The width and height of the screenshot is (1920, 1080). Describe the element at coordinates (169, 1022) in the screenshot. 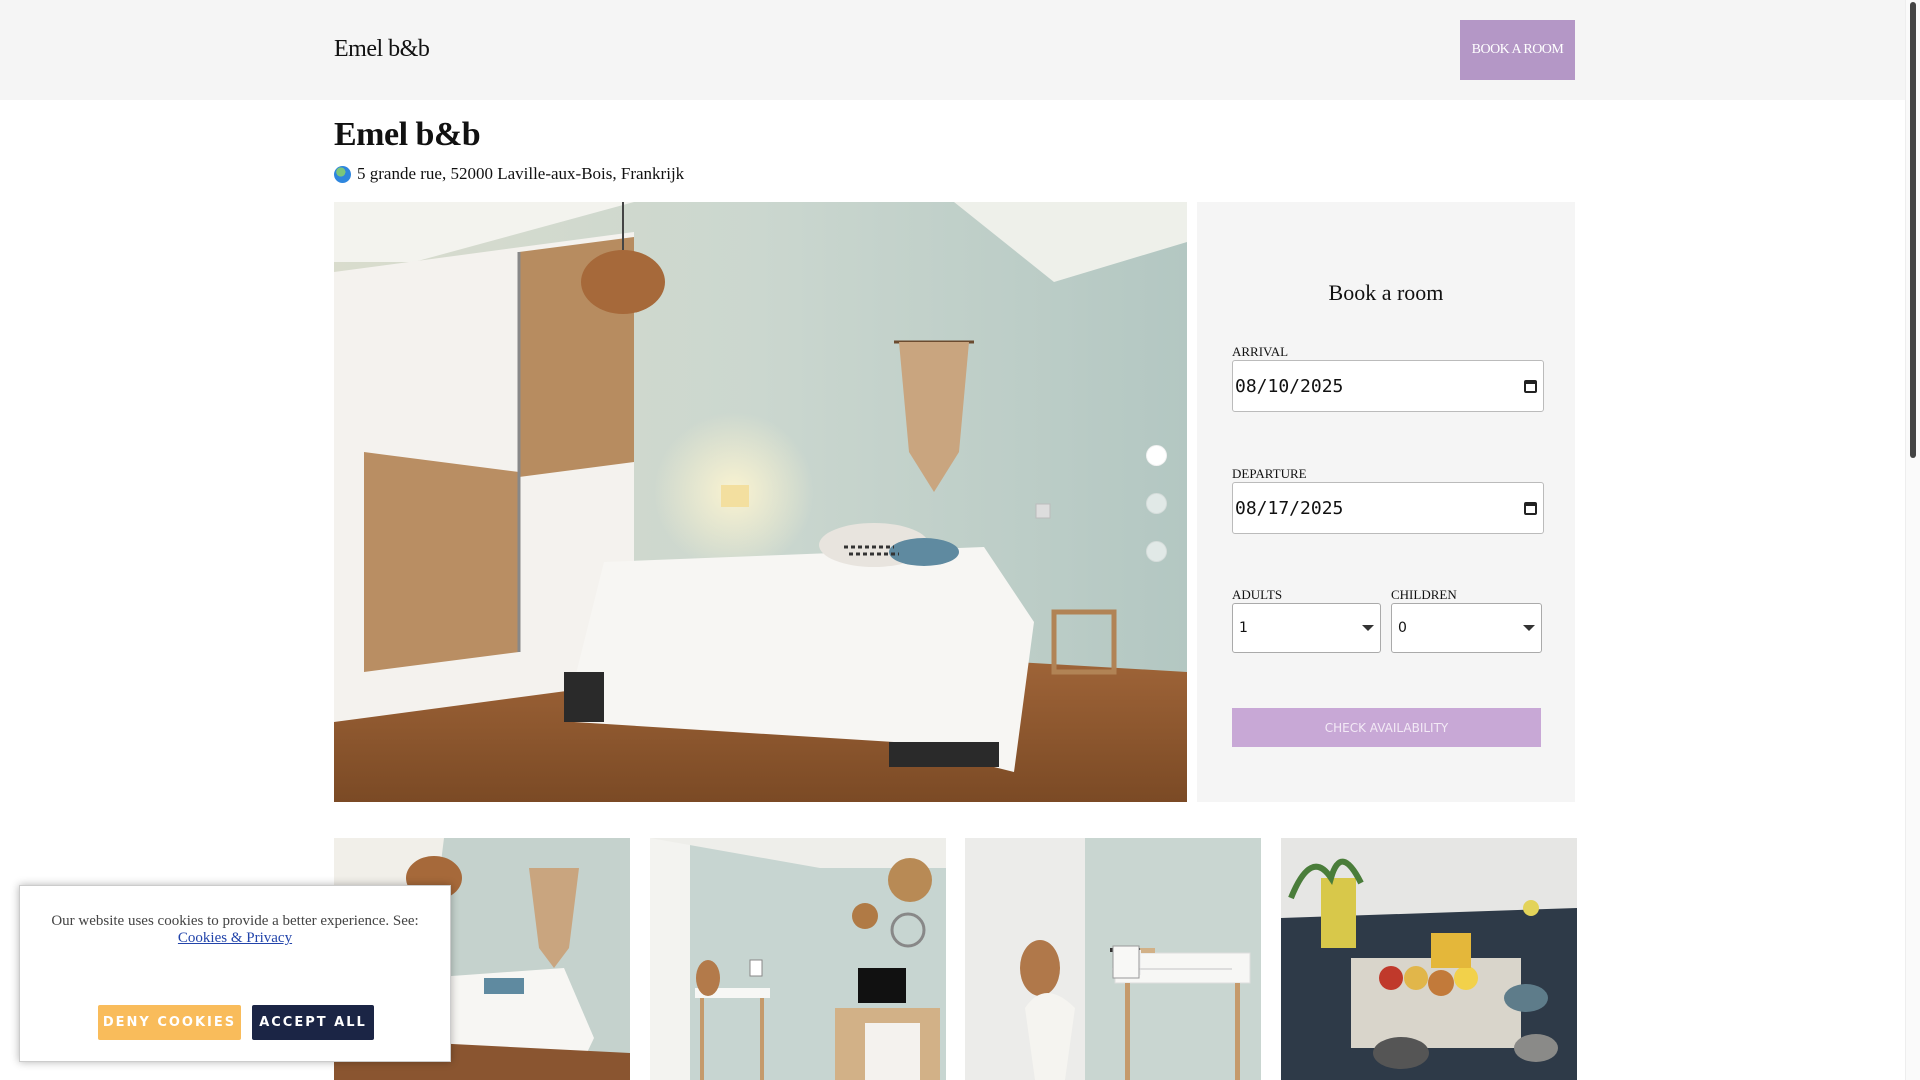

I see `deny-cookies-button: DENY COOKIES` at that location.